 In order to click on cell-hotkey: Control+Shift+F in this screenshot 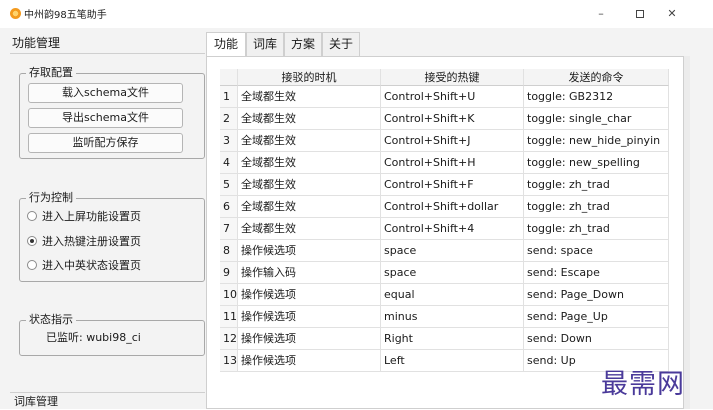, I will do `click(452, 185)`.